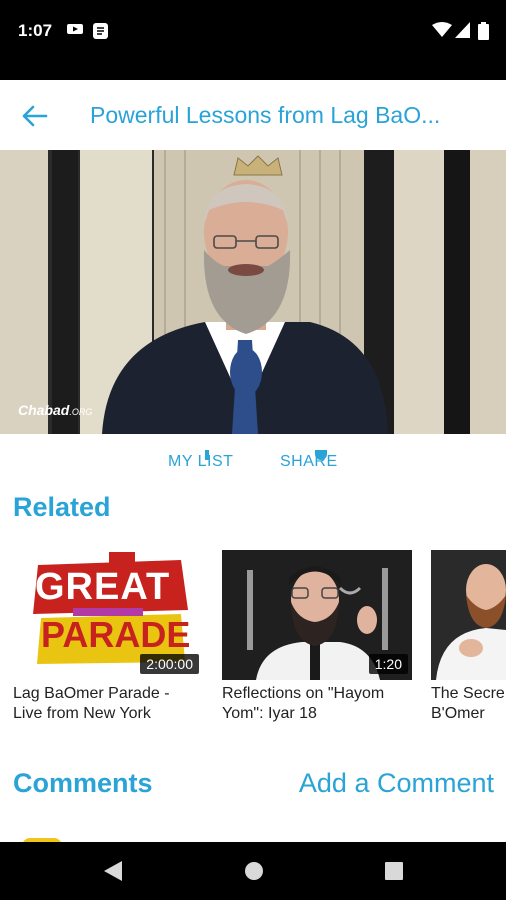 This screenshot has height=900, width=506. Describe the element at coordinates (207, 455) in the screenshot. I see `my-list-indicator` at that location.